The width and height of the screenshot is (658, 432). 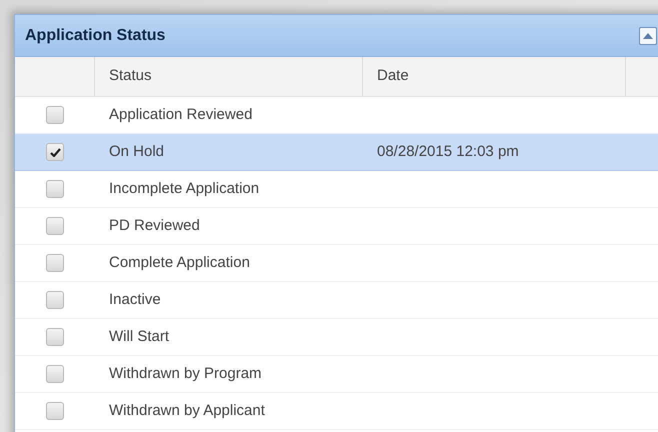 I want to click on status-cell-text: Withdrawn by Applicant, so click(x=187, y=410).